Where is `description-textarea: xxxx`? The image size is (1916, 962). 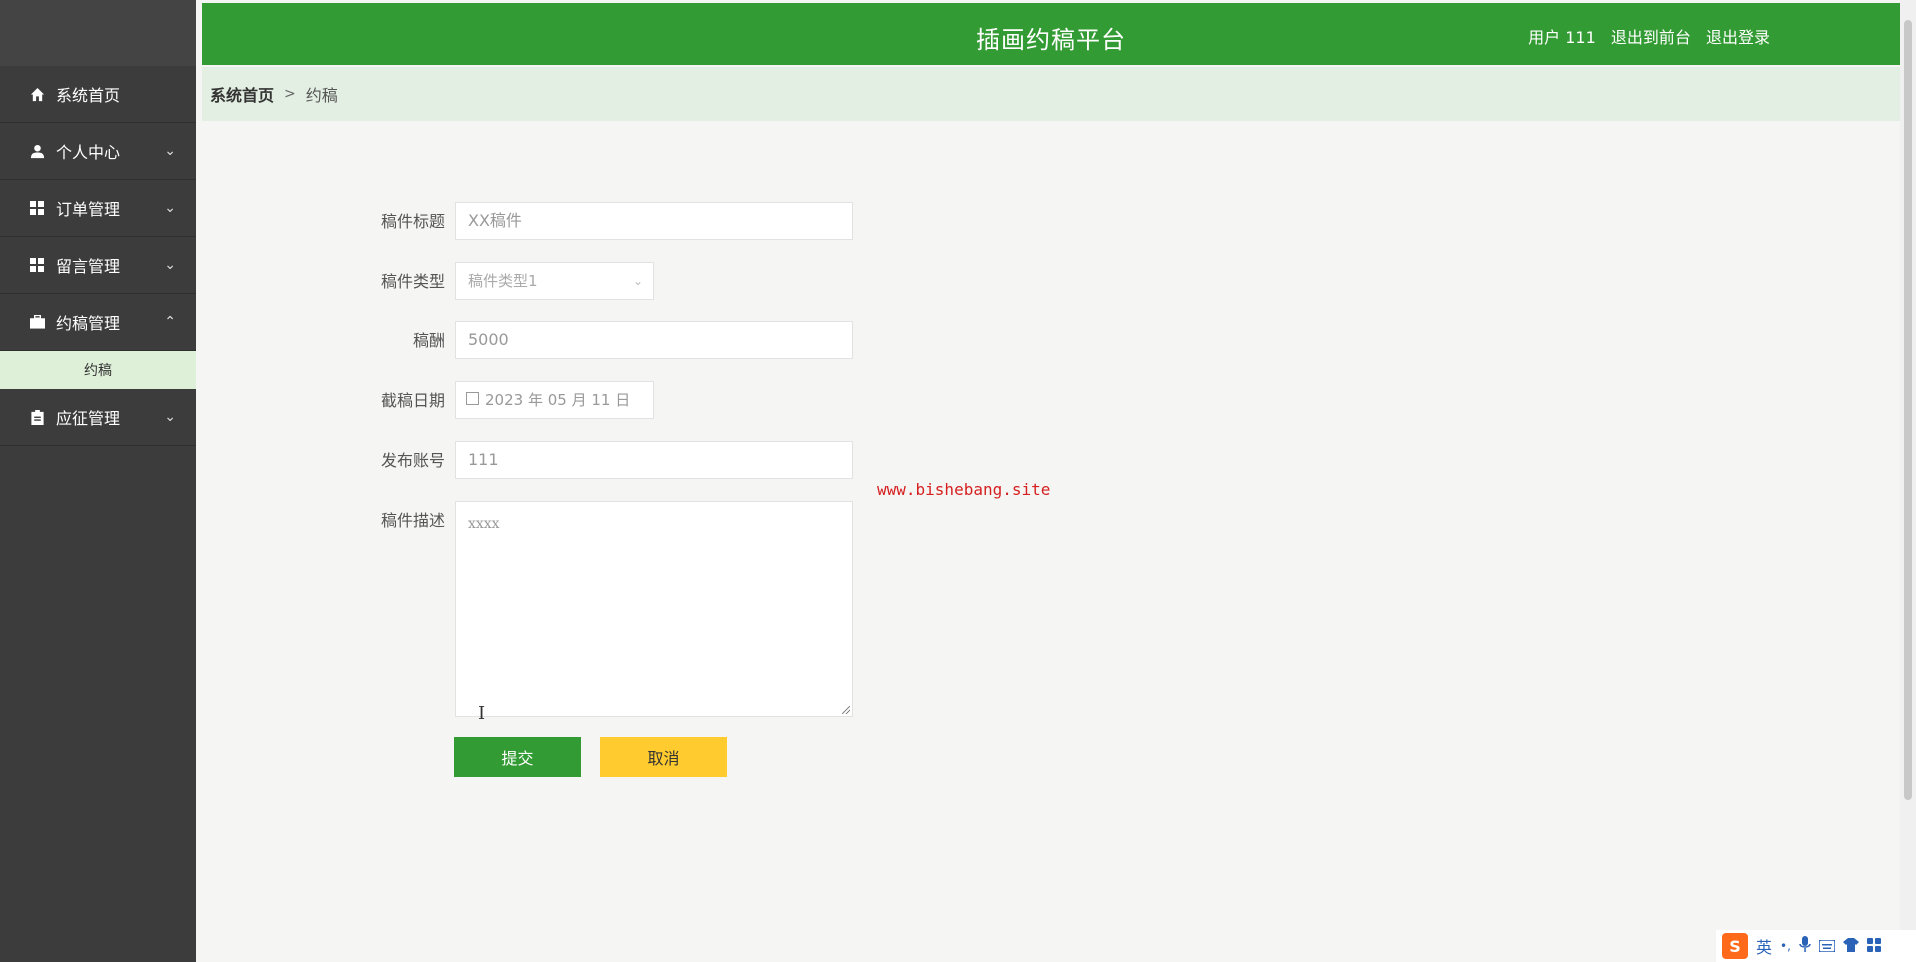
description-textarea: xxxx is located at coordinates (654, 609).